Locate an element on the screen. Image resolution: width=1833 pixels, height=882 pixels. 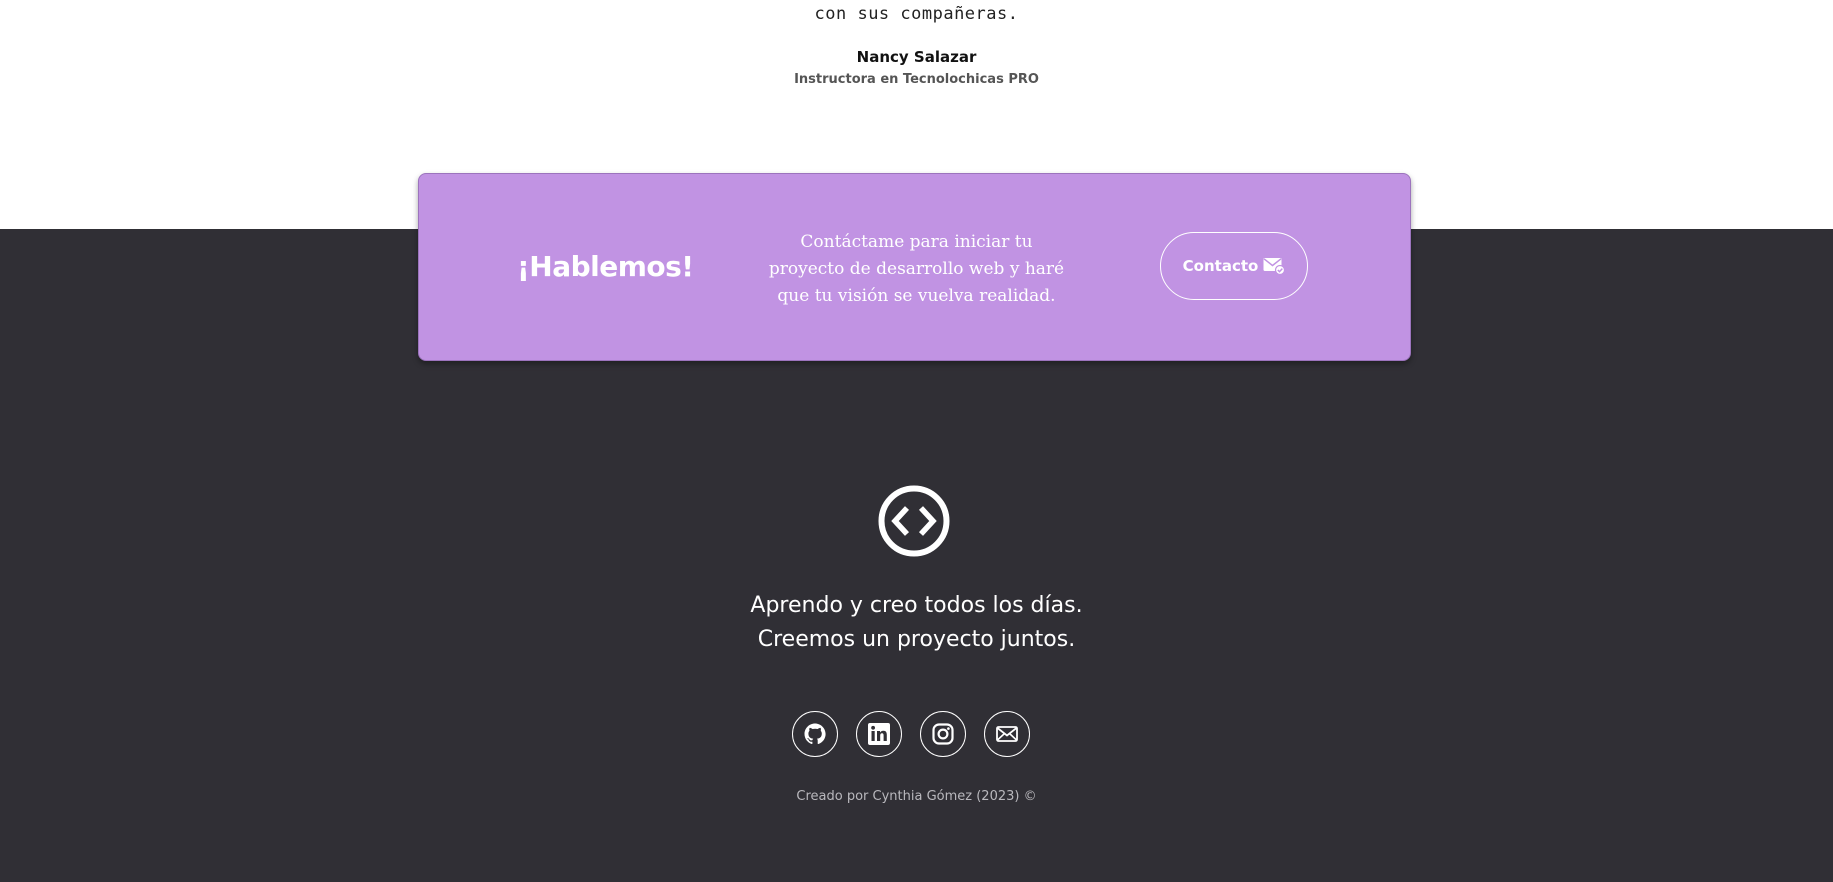
testimonial-author-name: Nancy Salazar is located at coordinates (916, 57).